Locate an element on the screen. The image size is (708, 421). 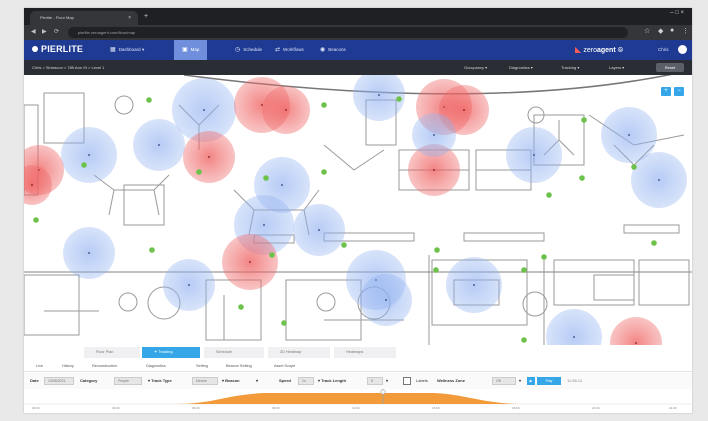
avatar is located at coordinates (682, 49).